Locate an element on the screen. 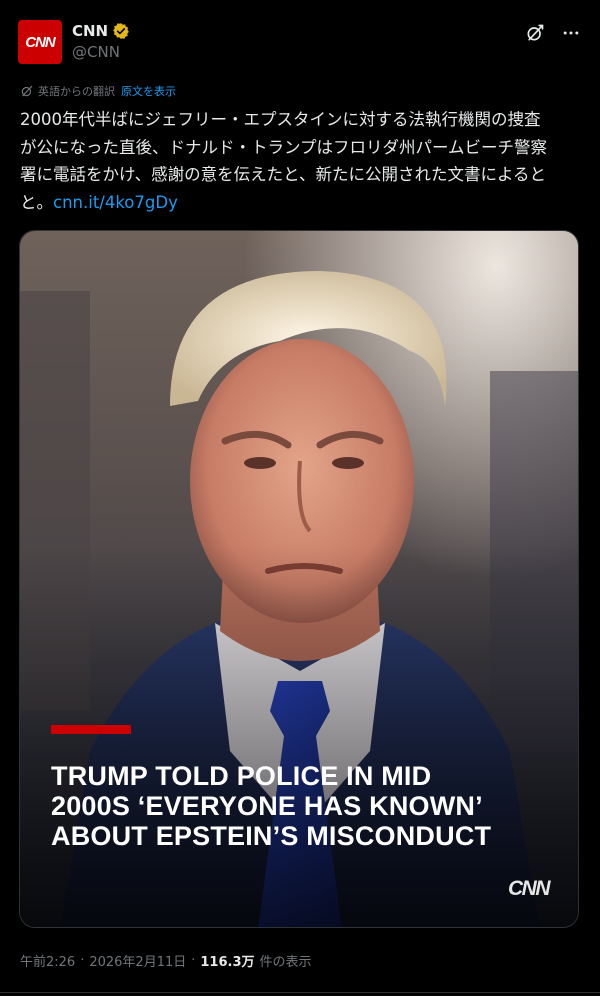  display-name-row: CNN is located at coordinates (101, 31).